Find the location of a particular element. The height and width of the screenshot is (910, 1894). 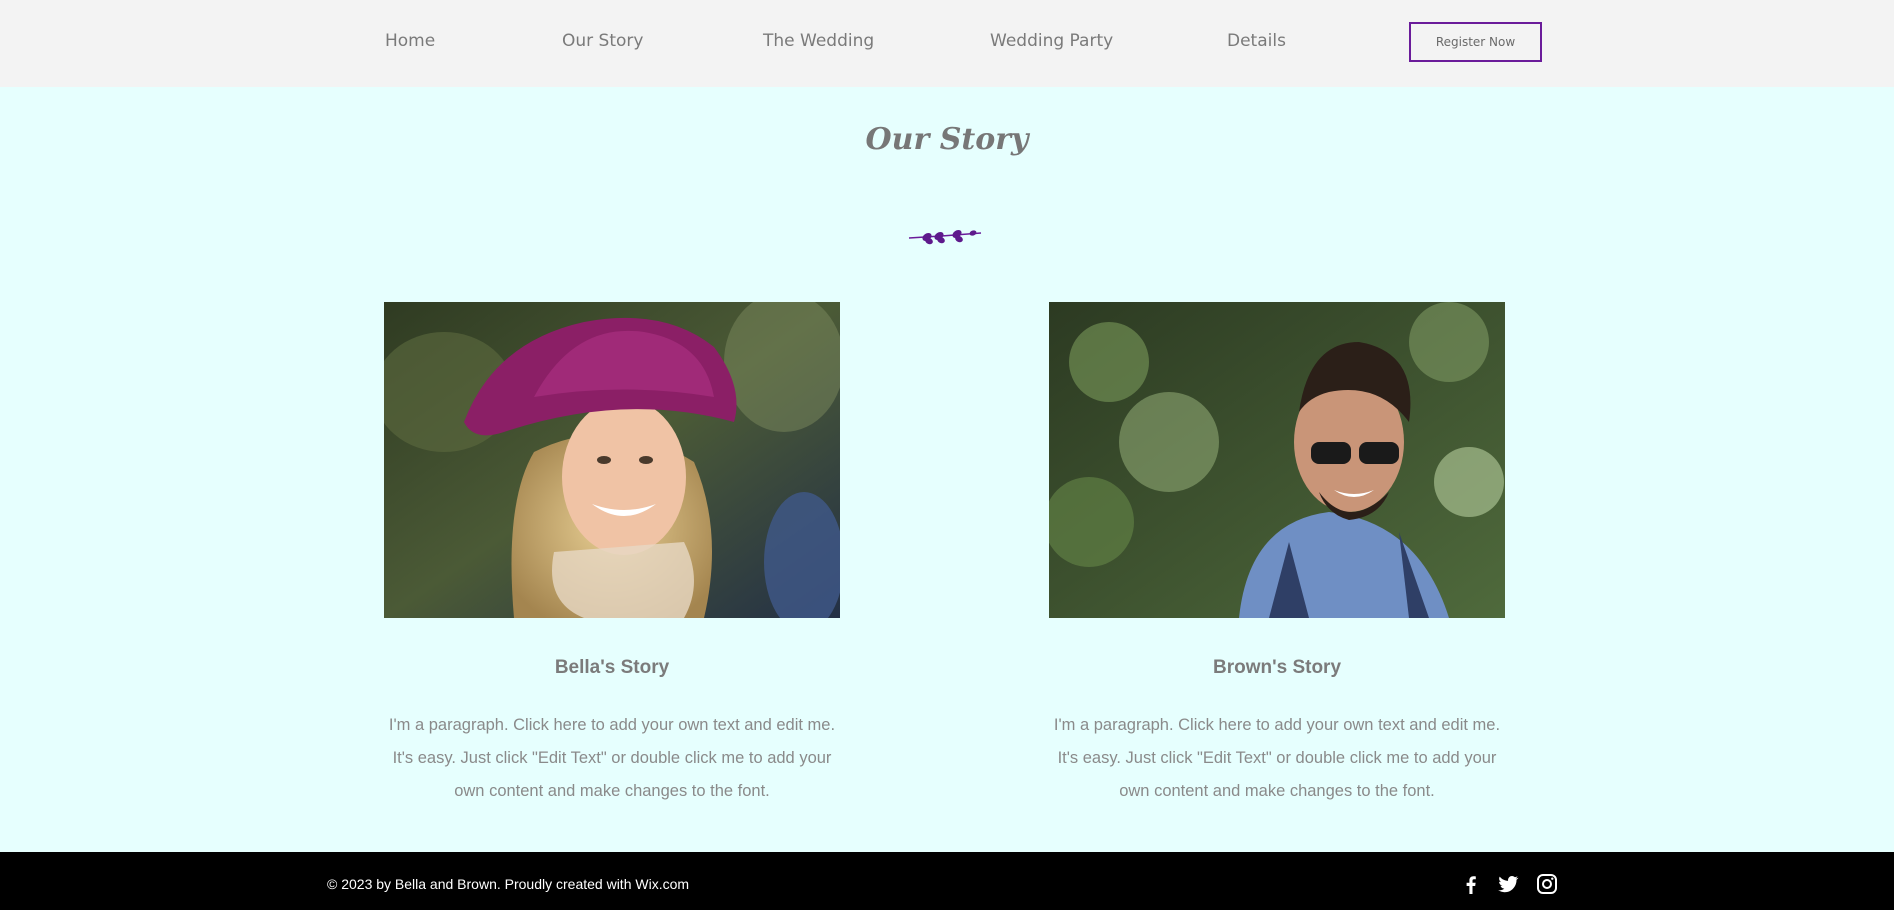

page-title: Our Story is located at coordinates (947, 139).